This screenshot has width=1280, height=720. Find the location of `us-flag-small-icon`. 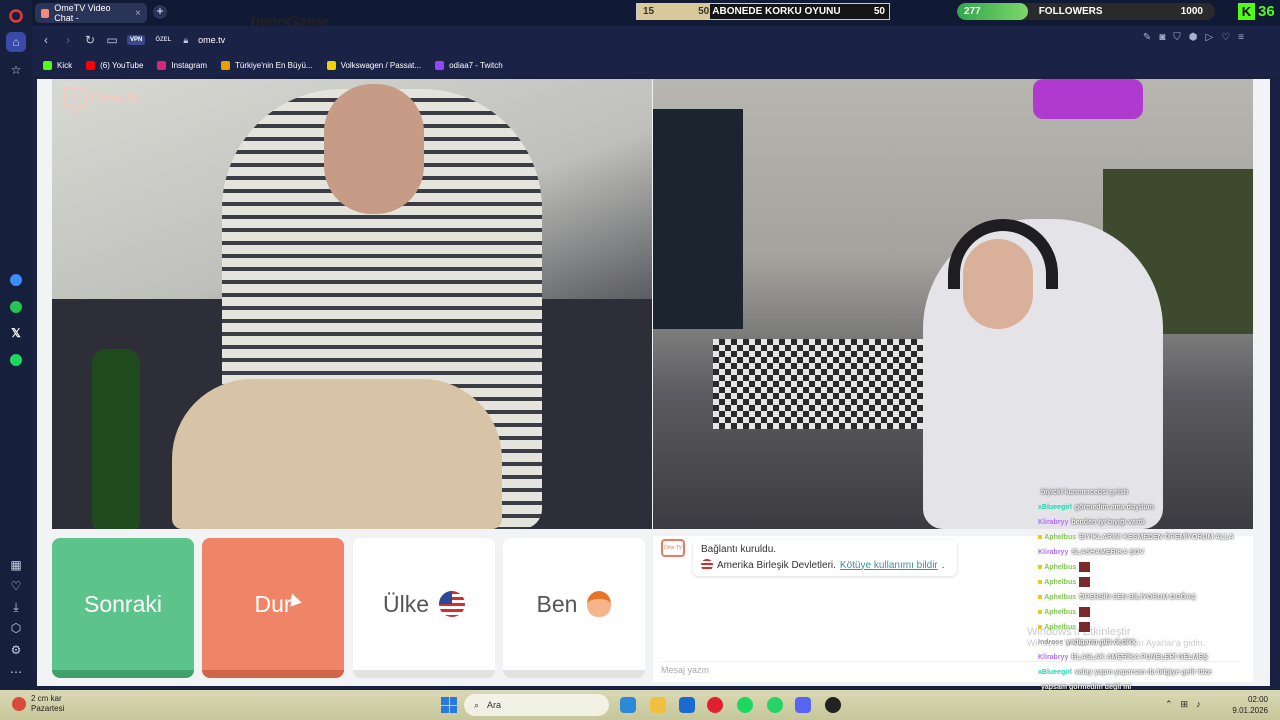

us-flag-small-icon is located at coordinates (707, 565).